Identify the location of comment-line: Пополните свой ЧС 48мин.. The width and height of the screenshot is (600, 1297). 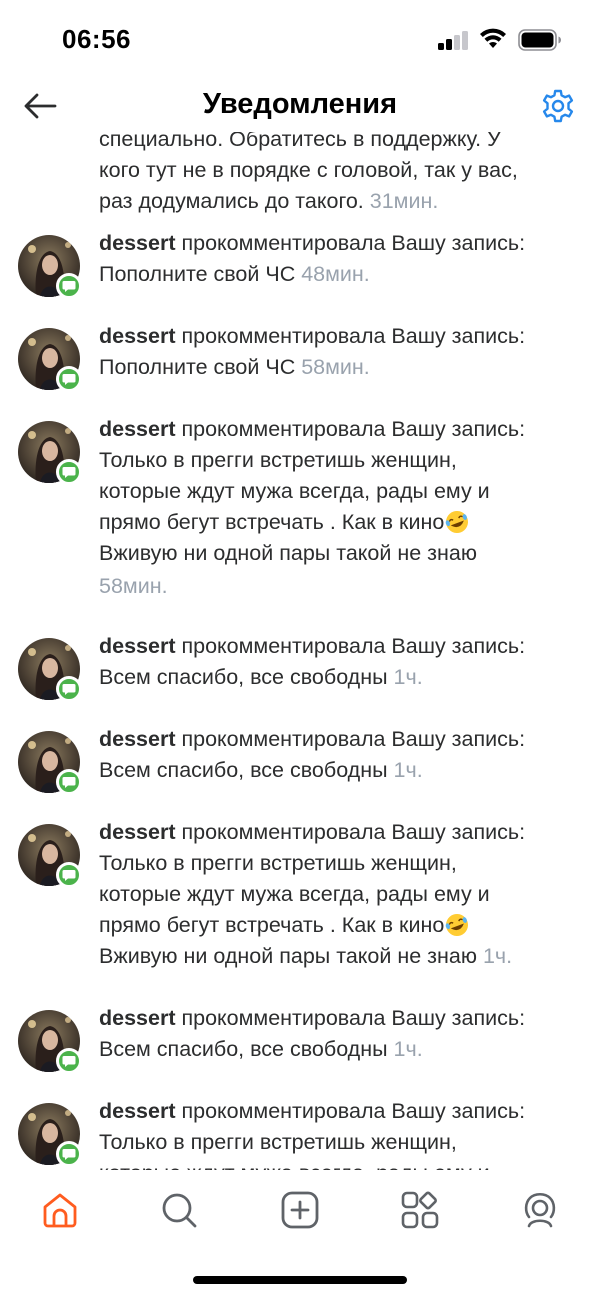
(234, 274).